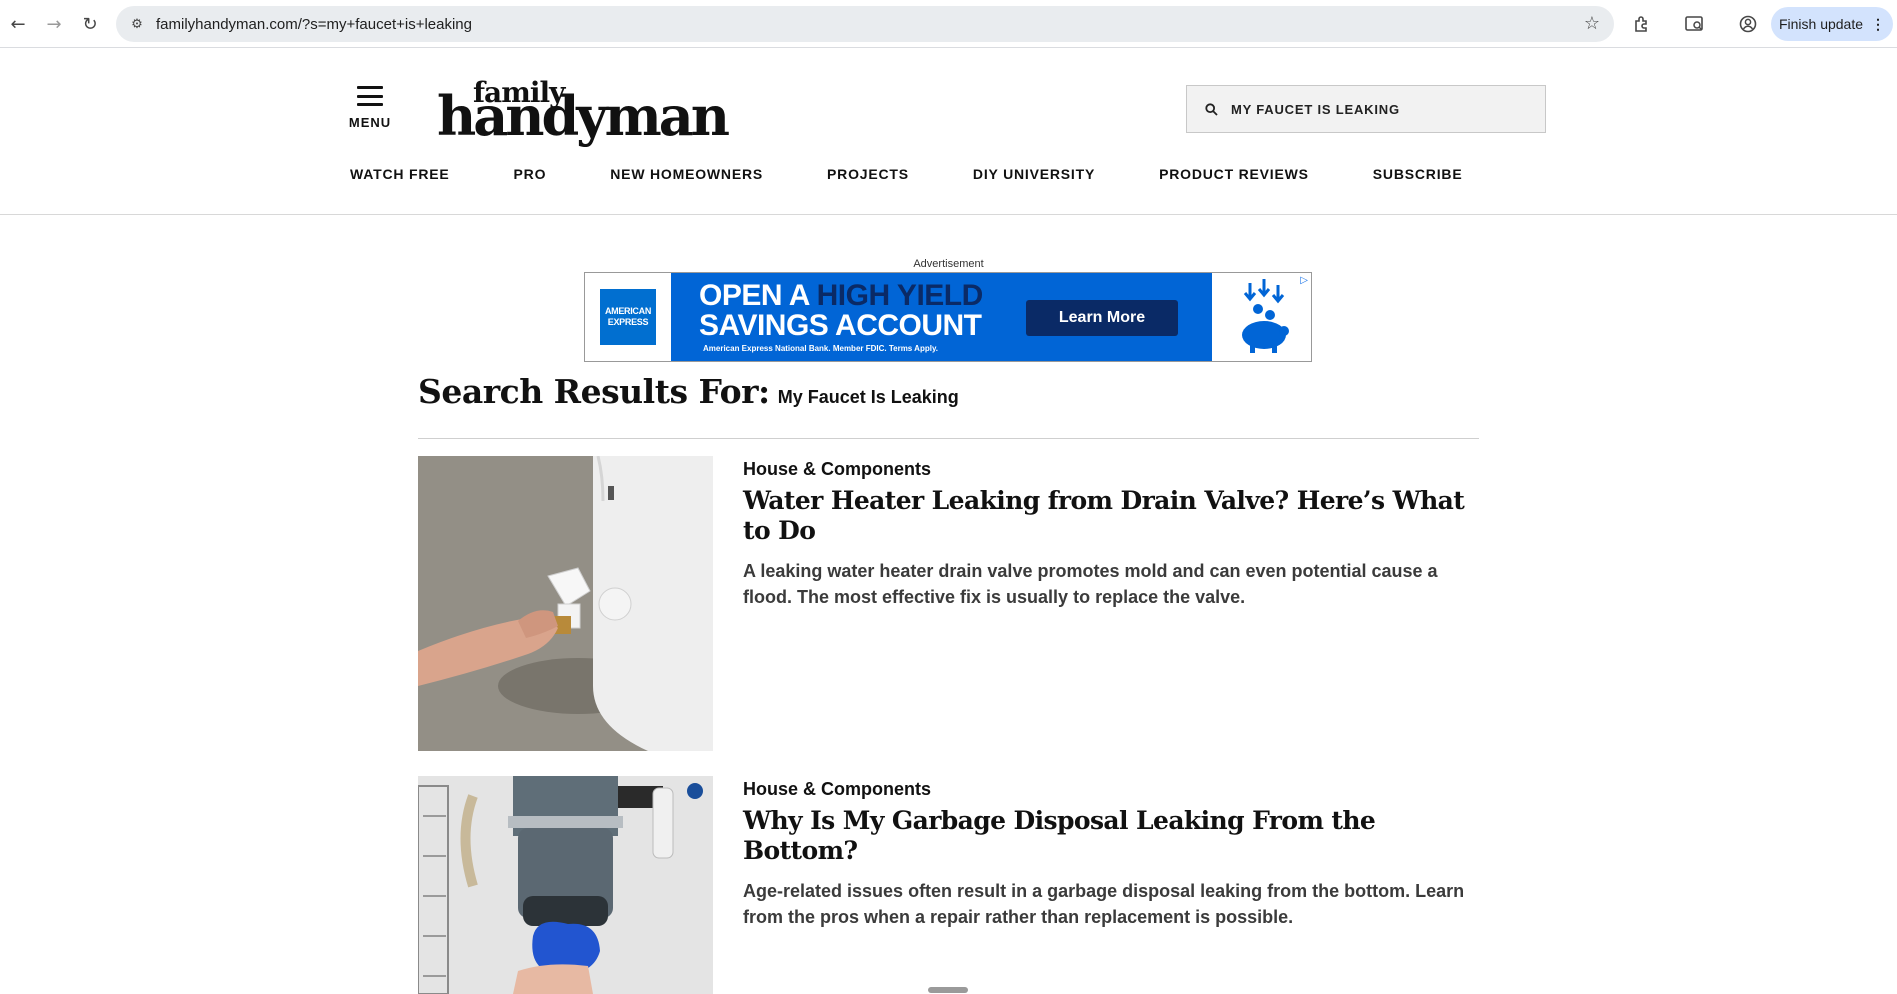 The image size is (1897, 994). What do you see at coordinates (868, 176) in the screenshot?
I see `nav-projects: PROJECTS` at bounding box center [868, 176].